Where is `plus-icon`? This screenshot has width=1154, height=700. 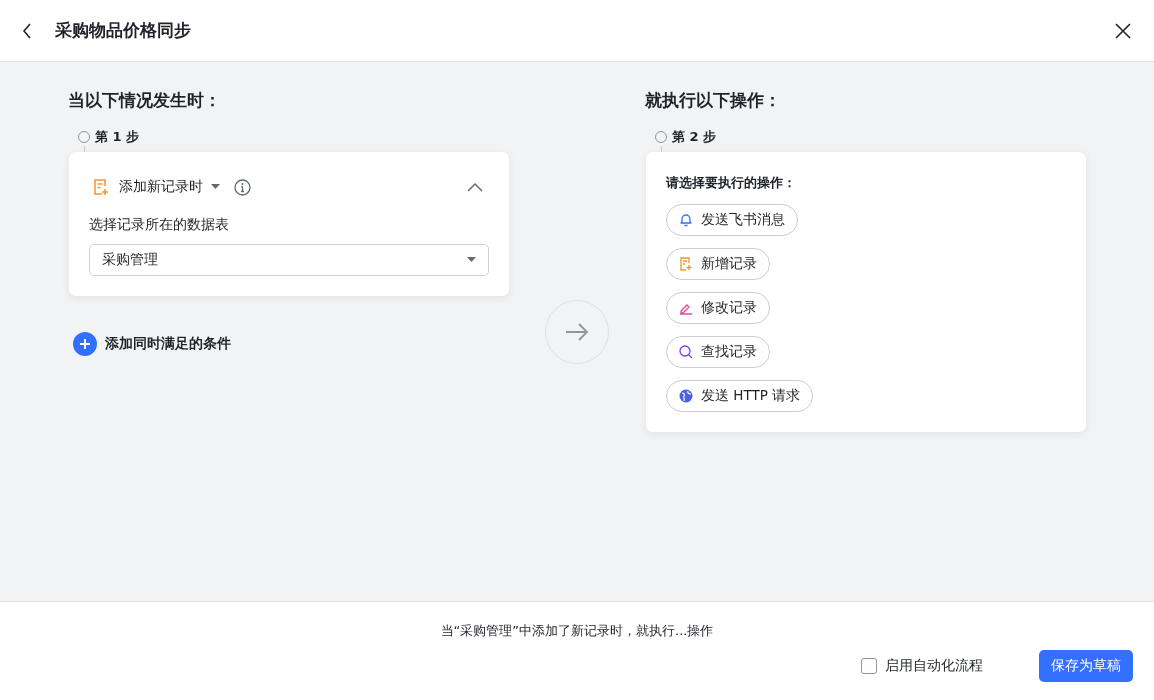 plus-icon is located at coordinates (85, 344).